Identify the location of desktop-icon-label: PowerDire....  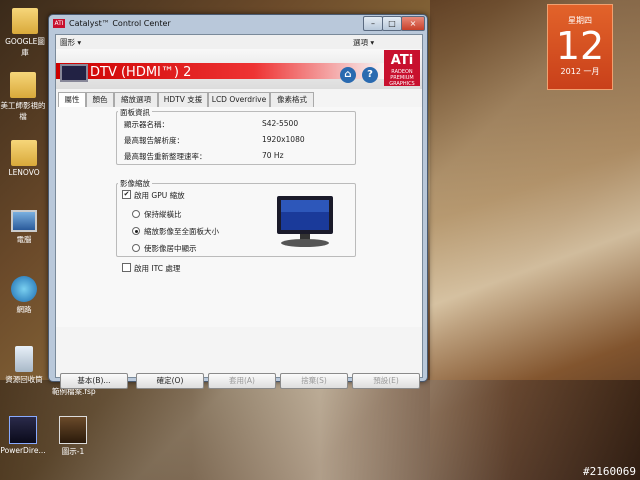
(23, 450).